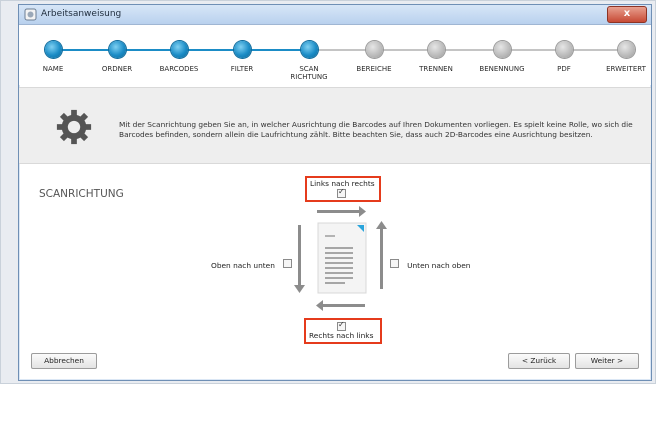 This screenshot has height=444, width=656. What do you see at coordinates (53, 69) in the screenshot?
I see `step-label: NAME` at bounding box center [53, 69].